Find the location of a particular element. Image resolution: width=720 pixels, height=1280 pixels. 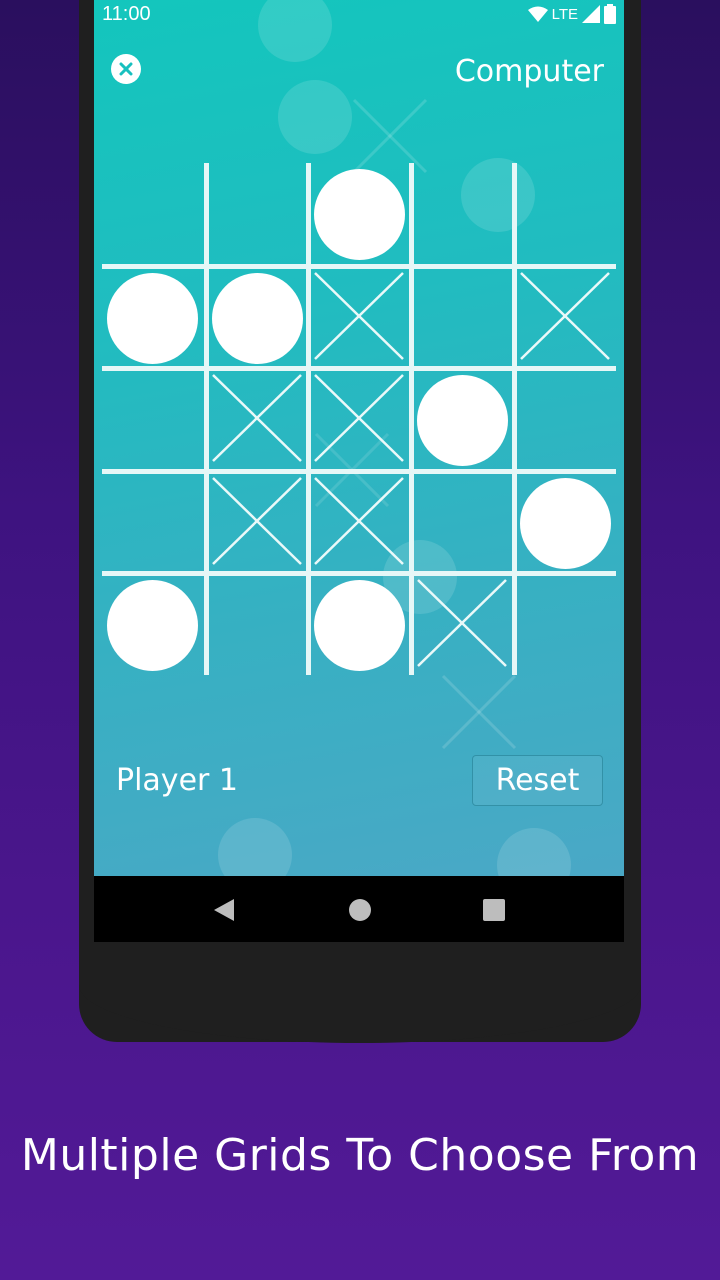

opponent-label: Computer is located at coordinates (529, 71).